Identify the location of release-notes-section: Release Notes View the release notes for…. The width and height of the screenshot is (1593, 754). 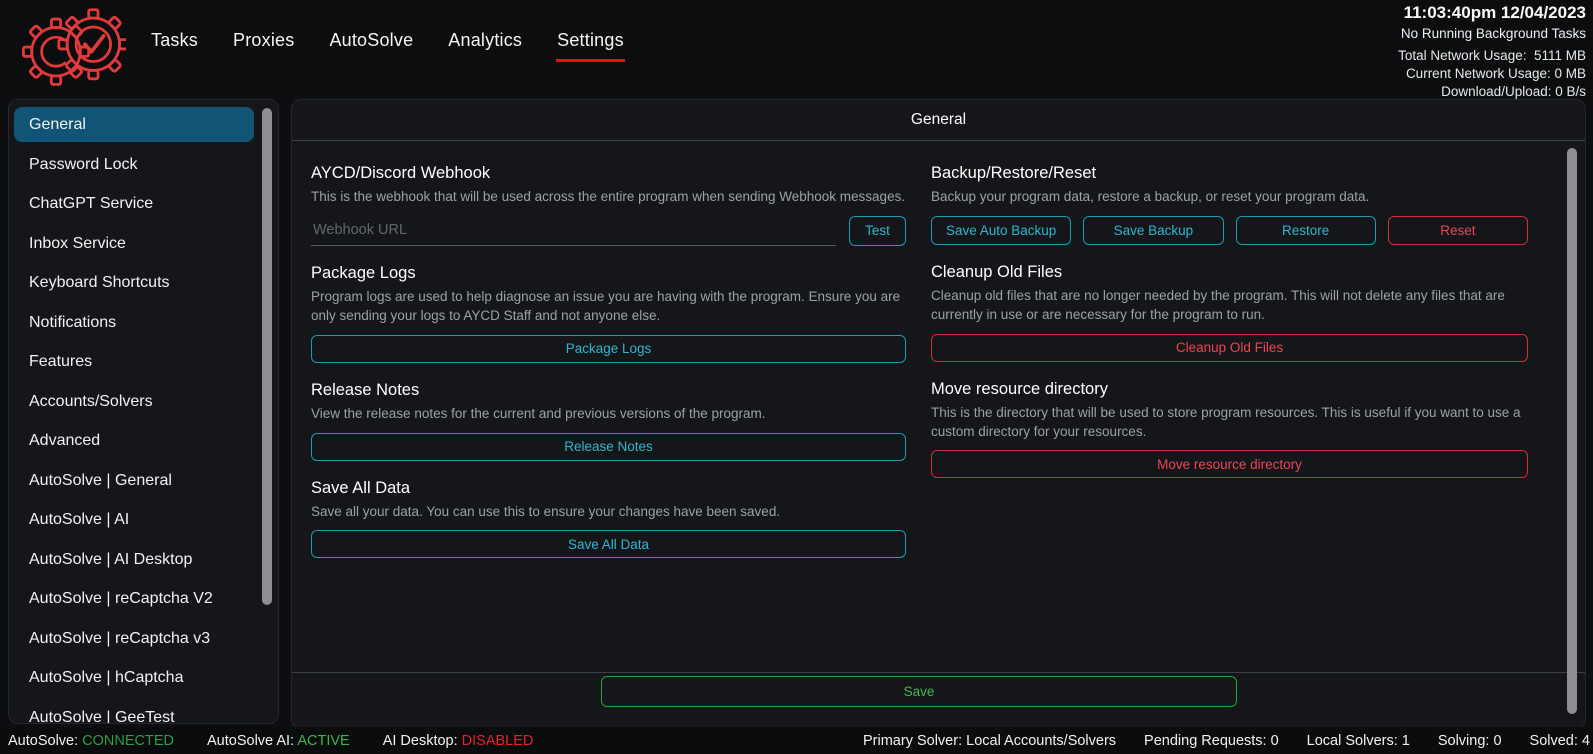
(608, 421).